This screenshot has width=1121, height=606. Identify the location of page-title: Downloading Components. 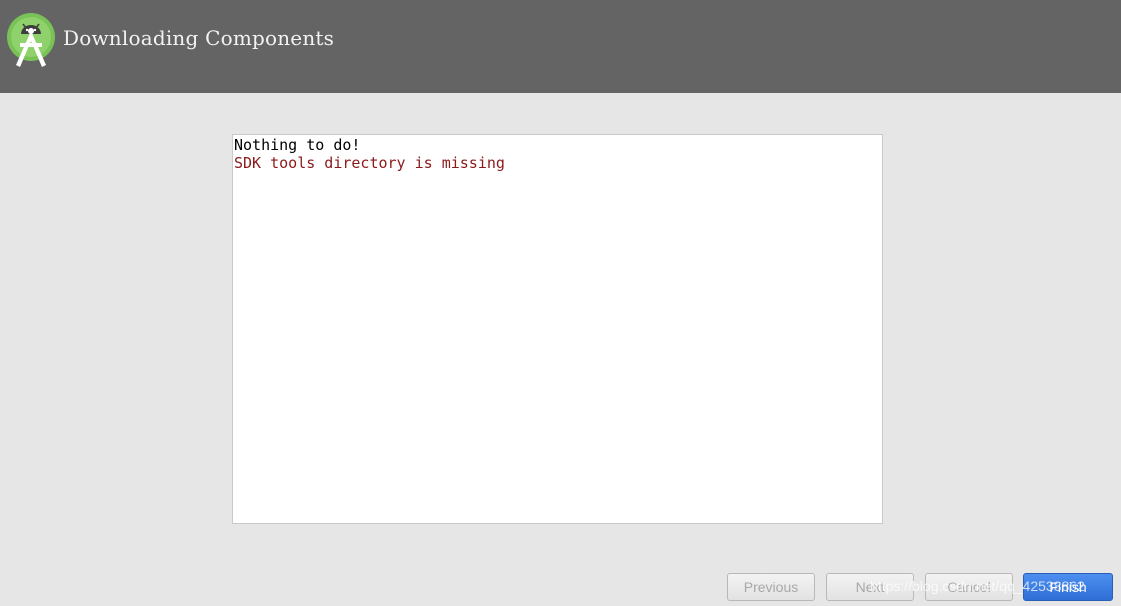
(199, 38).